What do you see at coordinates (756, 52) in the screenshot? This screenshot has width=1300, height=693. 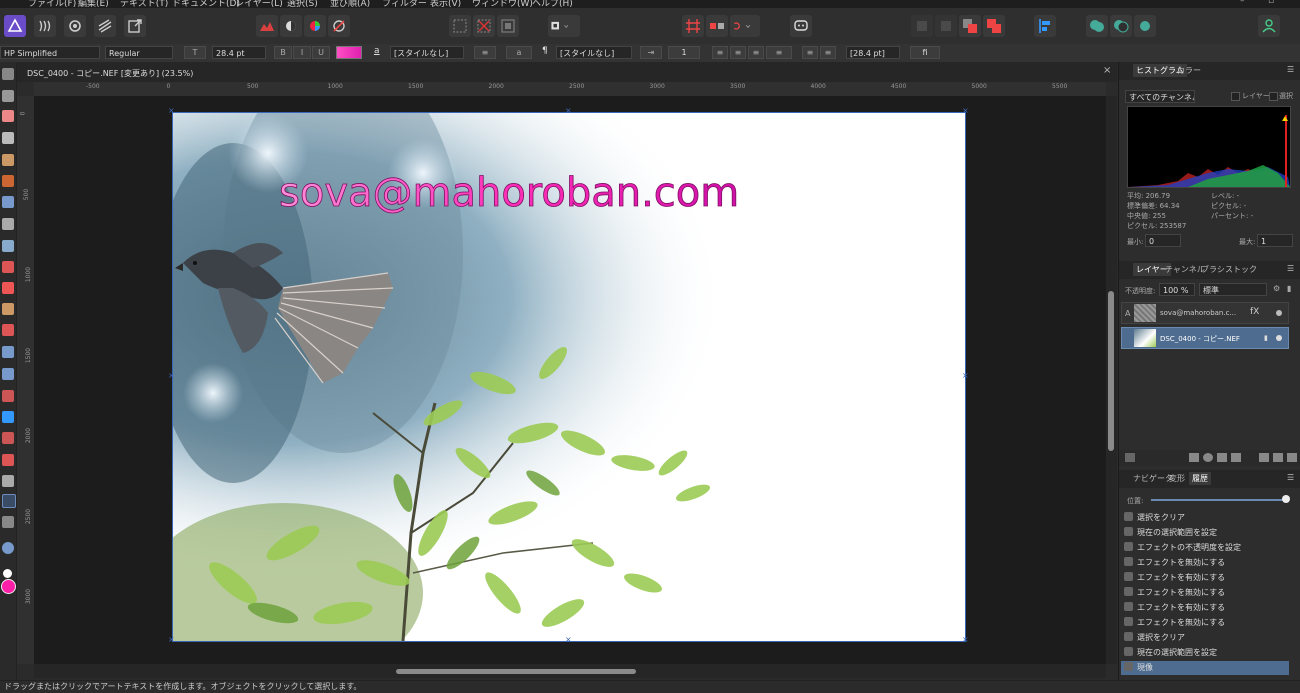 I see `align-right-button: ≡` at bounding box center [756, 52].